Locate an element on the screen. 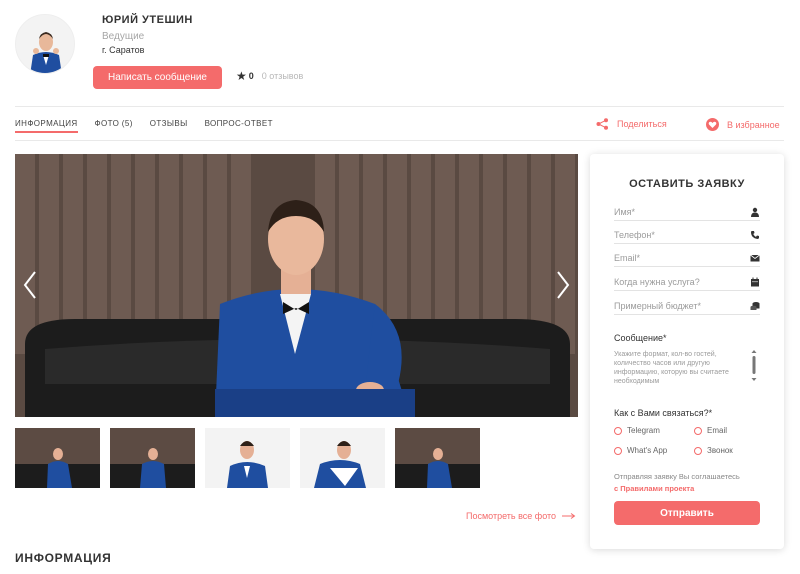 This screenshot has height=574, width=800. favorite-label: В избранное is located at coordinates (753, 124).